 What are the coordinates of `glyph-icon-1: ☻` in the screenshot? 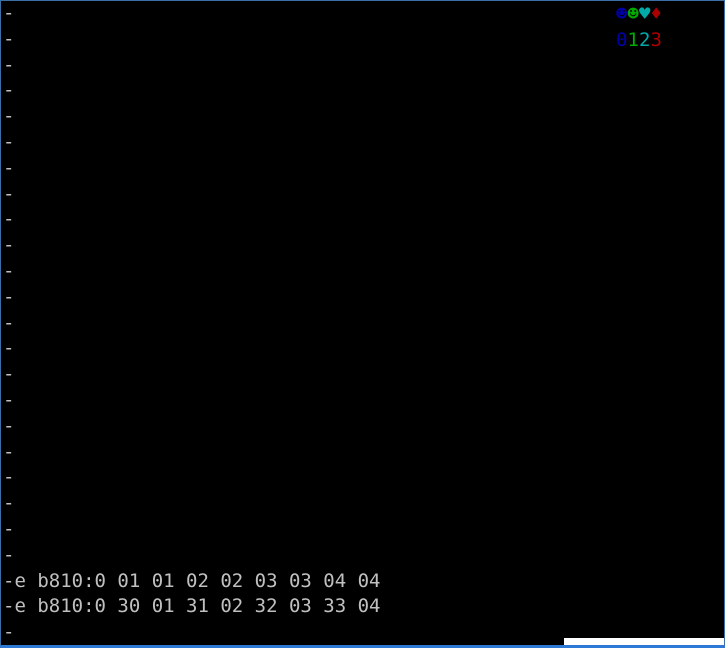 It's located at (633, 14).